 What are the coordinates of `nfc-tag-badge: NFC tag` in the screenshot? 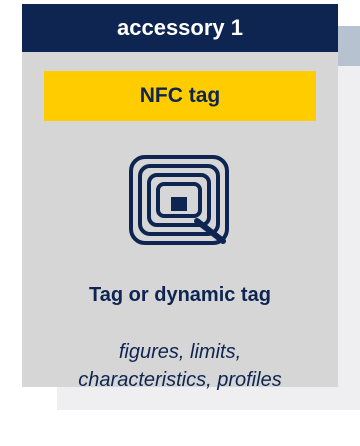 It's located at (180, 96).